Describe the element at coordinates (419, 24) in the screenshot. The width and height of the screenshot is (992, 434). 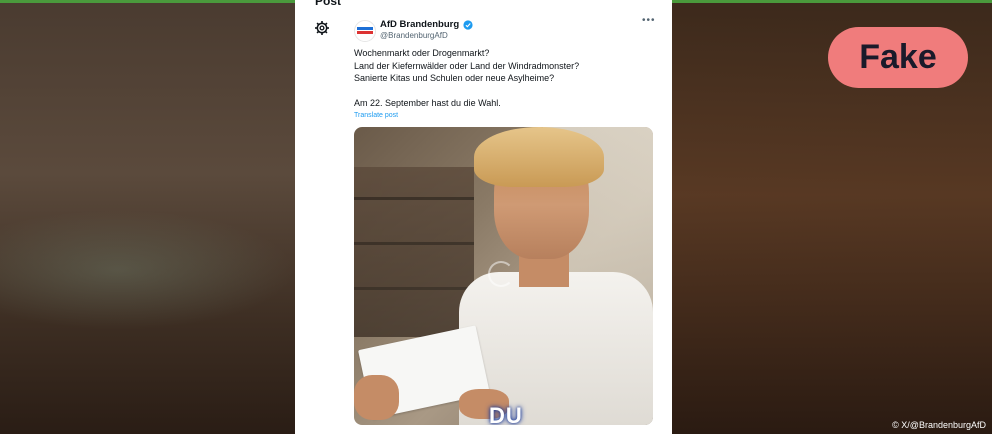
I see `account-name: AfD Brandenburg` at that location.